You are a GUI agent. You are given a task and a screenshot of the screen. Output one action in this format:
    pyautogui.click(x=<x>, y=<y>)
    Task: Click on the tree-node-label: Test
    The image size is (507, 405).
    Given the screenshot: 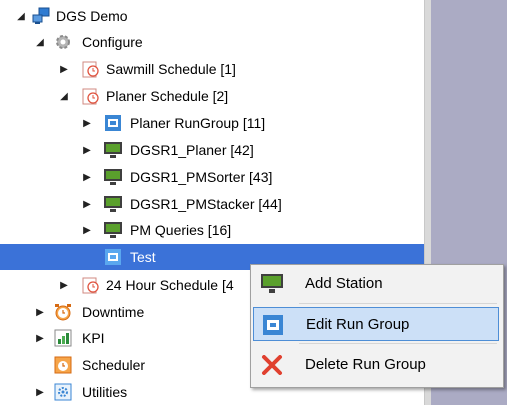 What is the action you would take?
    pyautogui.click(x=143, y=257)
    